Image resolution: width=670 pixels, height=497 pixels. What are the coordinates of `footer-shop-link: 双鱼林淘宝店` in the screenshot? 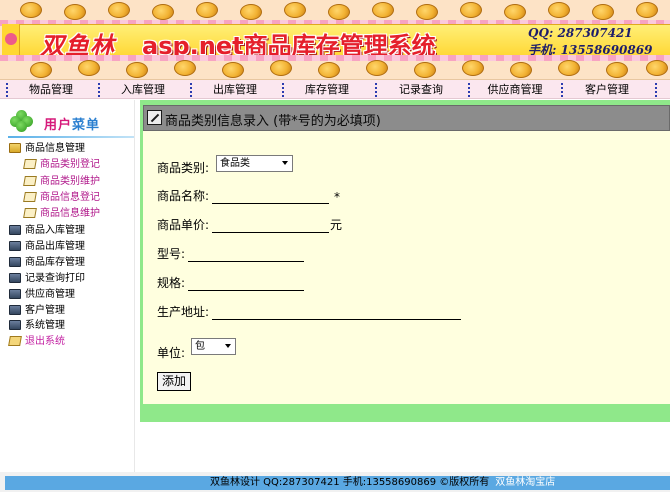 It's located at (525, 482).